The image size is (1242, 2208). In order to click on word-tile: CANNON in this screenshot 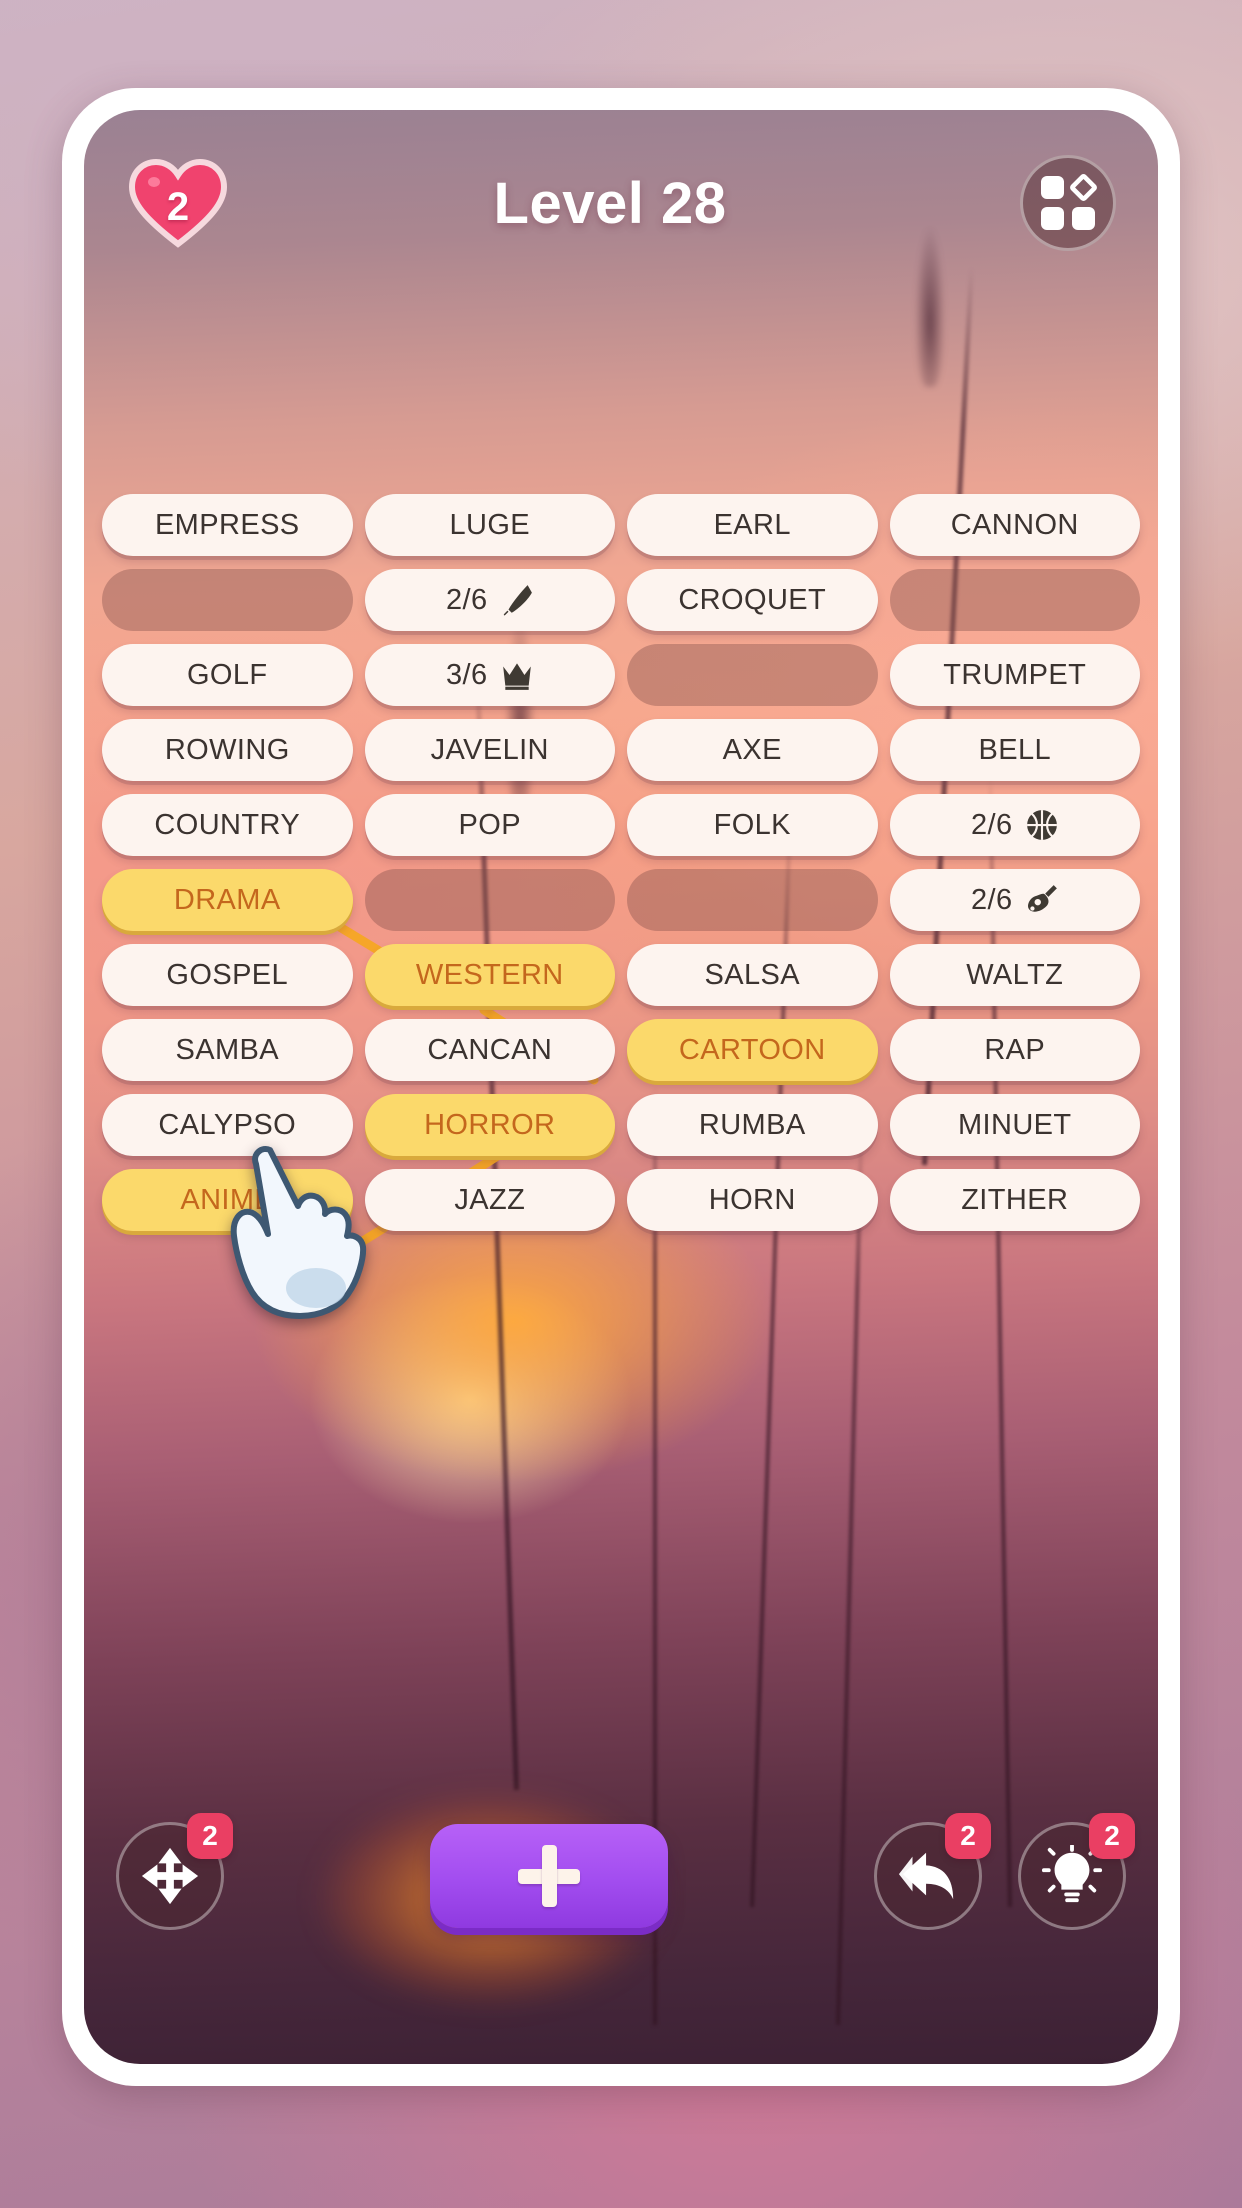, I will do `click(1014, 525)`.